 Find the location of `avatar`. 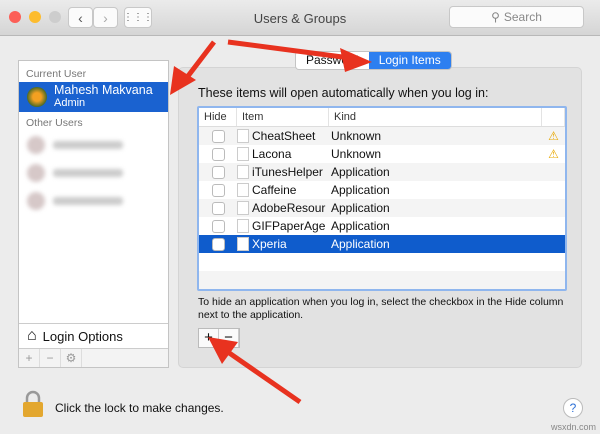

avatar is located at coordinates (37, 97).